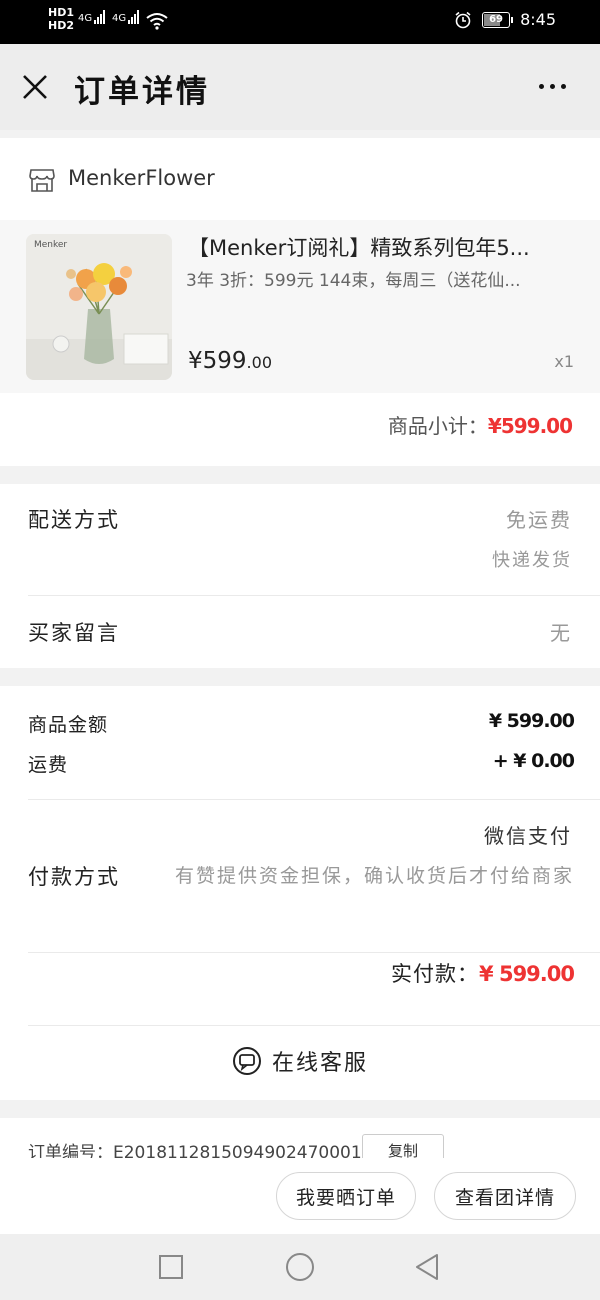 This screenshot has width=600, height=1300. I want to click on shipping-amount: + ¥ 0.00, so click(533, 761).